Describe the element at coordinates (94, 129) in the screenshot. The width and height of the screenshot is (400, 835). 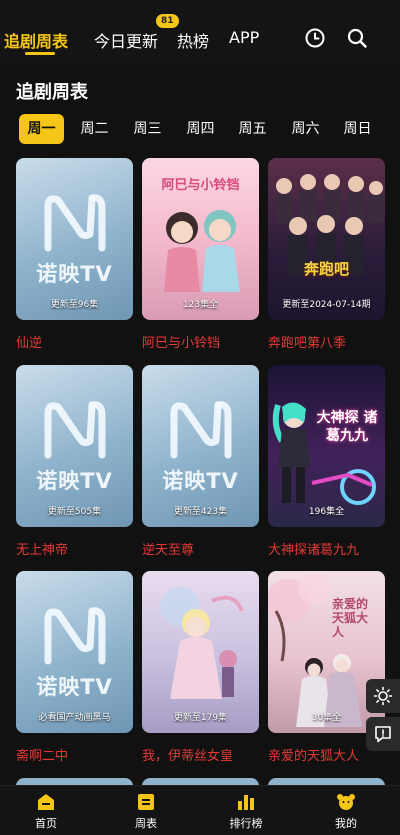
I see `day-tab-tuesday: 周二` at that location.